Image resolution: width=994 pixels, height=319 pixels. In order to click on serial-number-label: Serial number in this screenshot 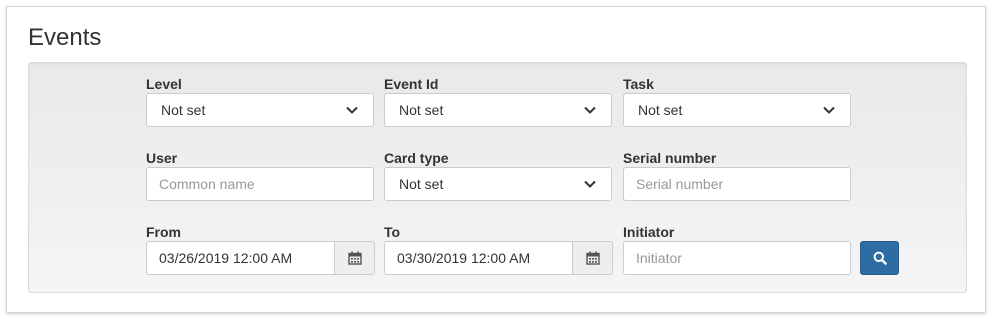, I will do `click(670, 158)`.